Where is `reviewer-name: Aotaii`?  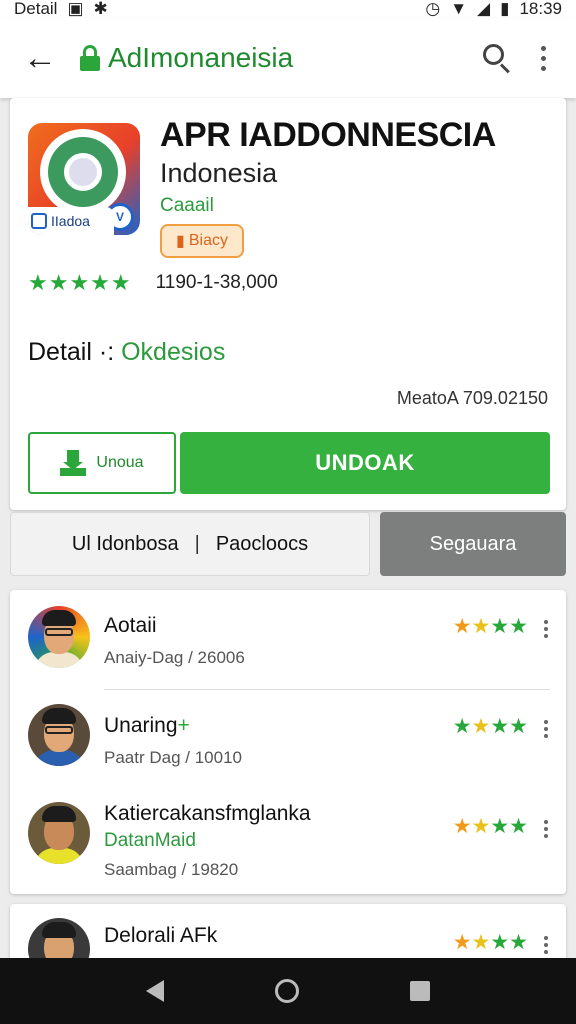
reviewer-name: Aotaii is located at coordinates (130, 625).